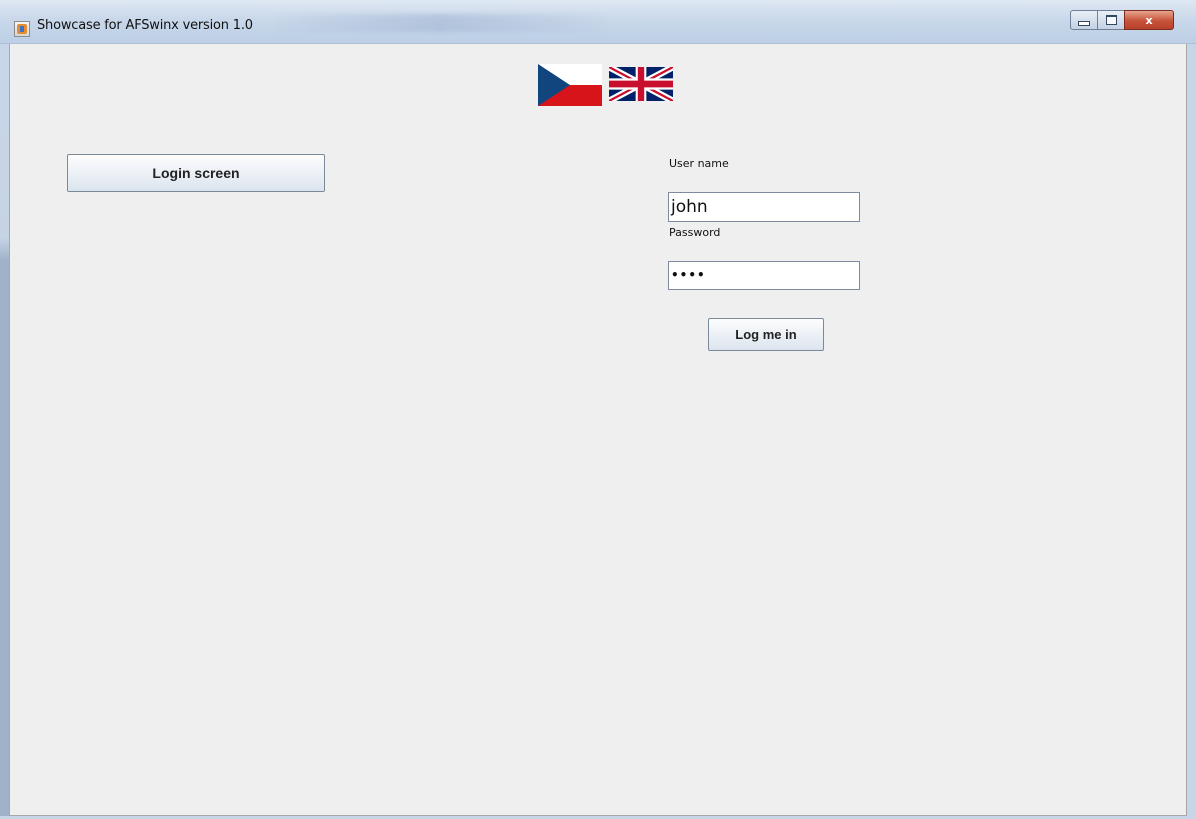  I want to click on maximize-button, so click(1111, 20).